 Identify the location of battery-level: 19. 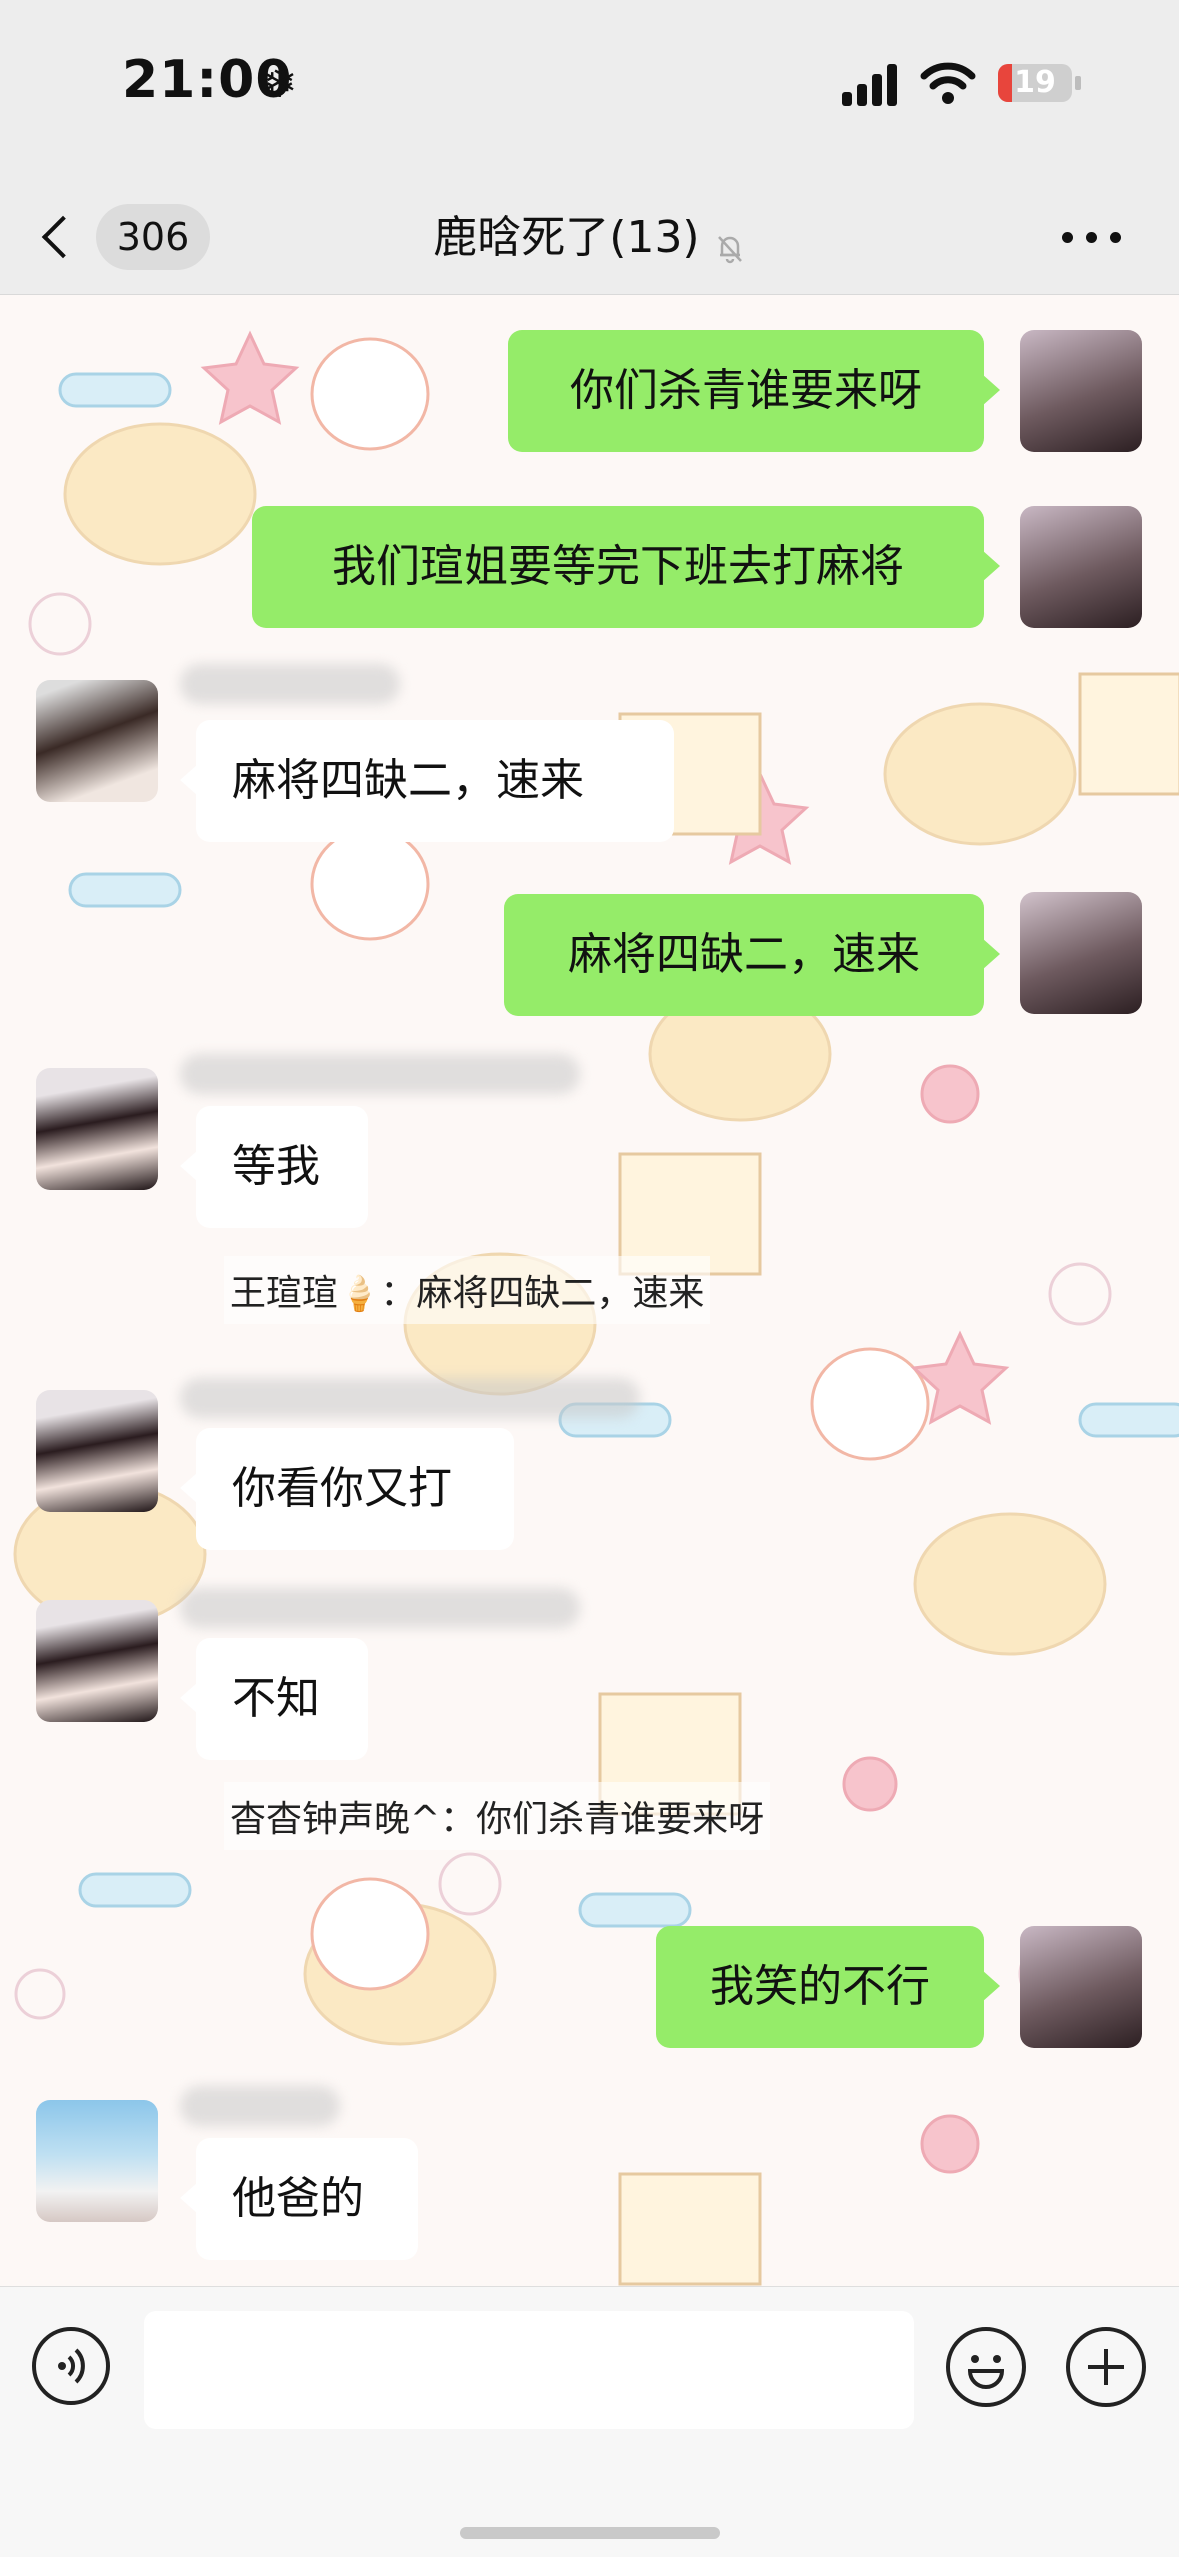
(1035, 82).